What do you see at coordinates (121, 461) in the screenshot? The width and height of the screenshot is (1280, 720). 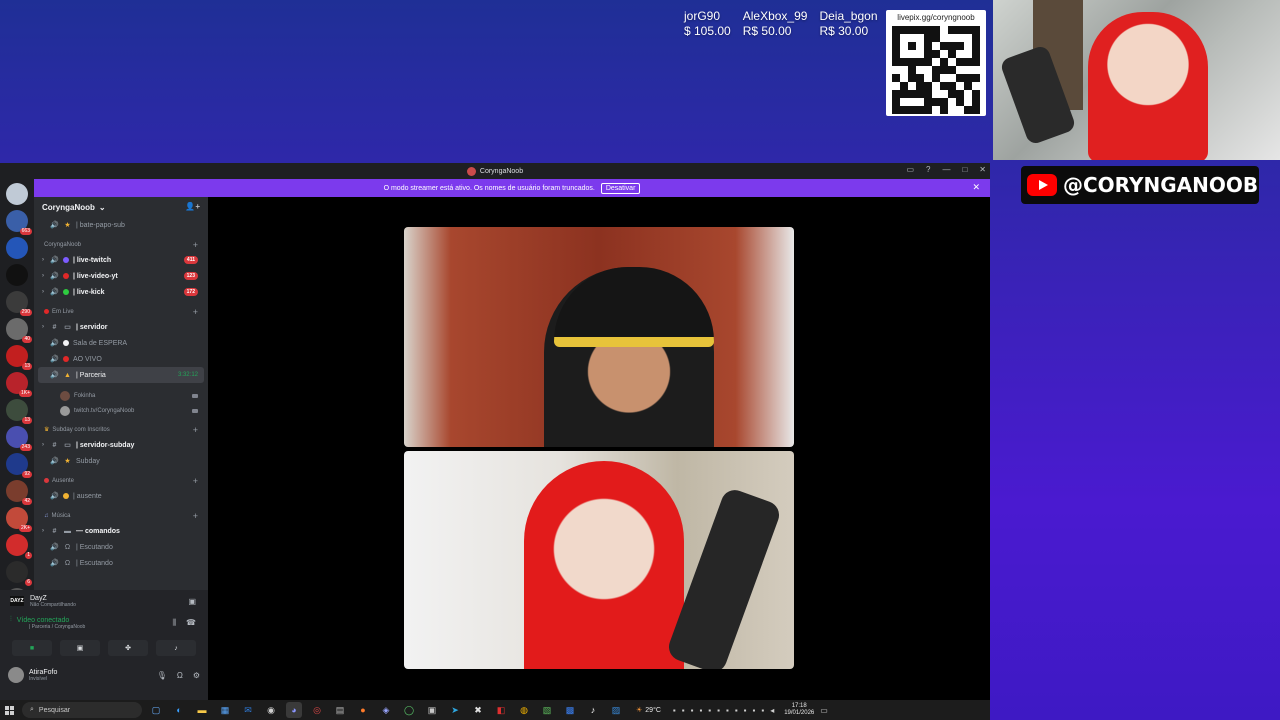 I see `channel-subday: 🔊 ★ Subday` at bounding box center [121, 461].